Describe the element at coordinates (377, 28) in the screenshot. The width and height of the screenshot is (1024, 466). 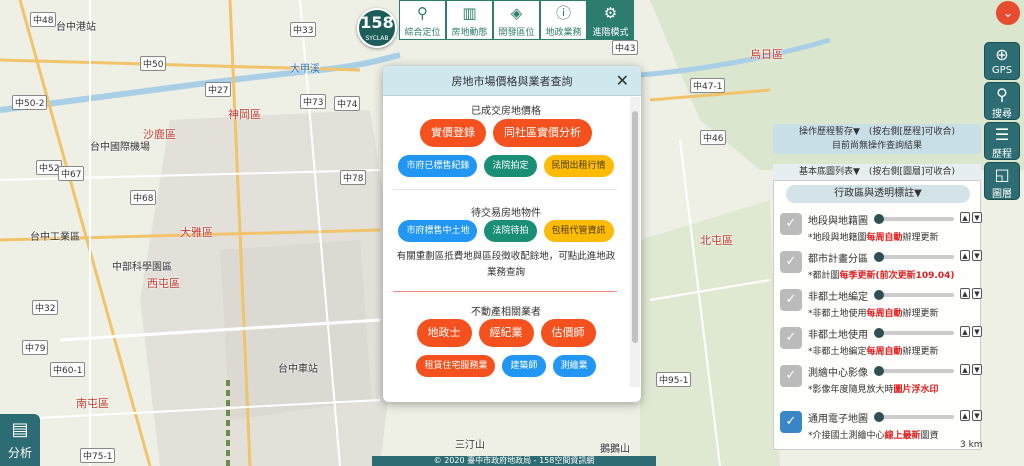
I see `logo-158: 158 SYCLAB` at that location.